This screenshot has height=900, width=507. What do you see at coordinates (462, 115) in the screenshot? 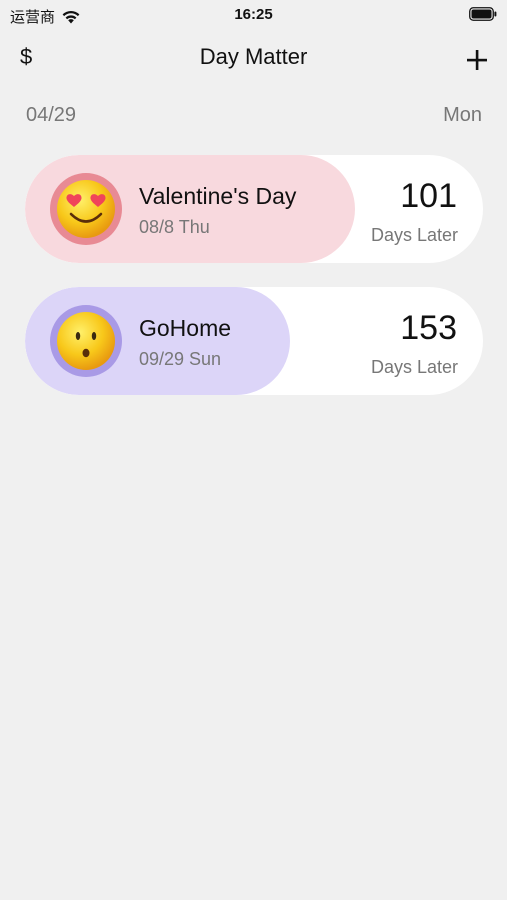
I see `today-weekday: Mon` at bounding box center [462, 115].